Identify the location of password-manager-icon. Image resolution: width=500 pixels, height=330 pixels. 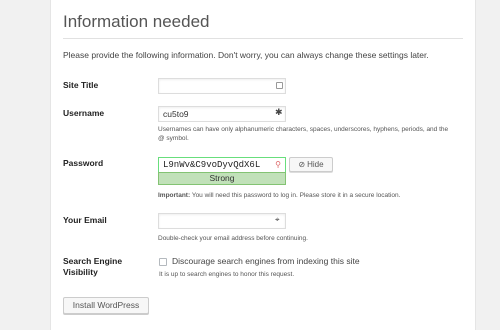
(279, 85).